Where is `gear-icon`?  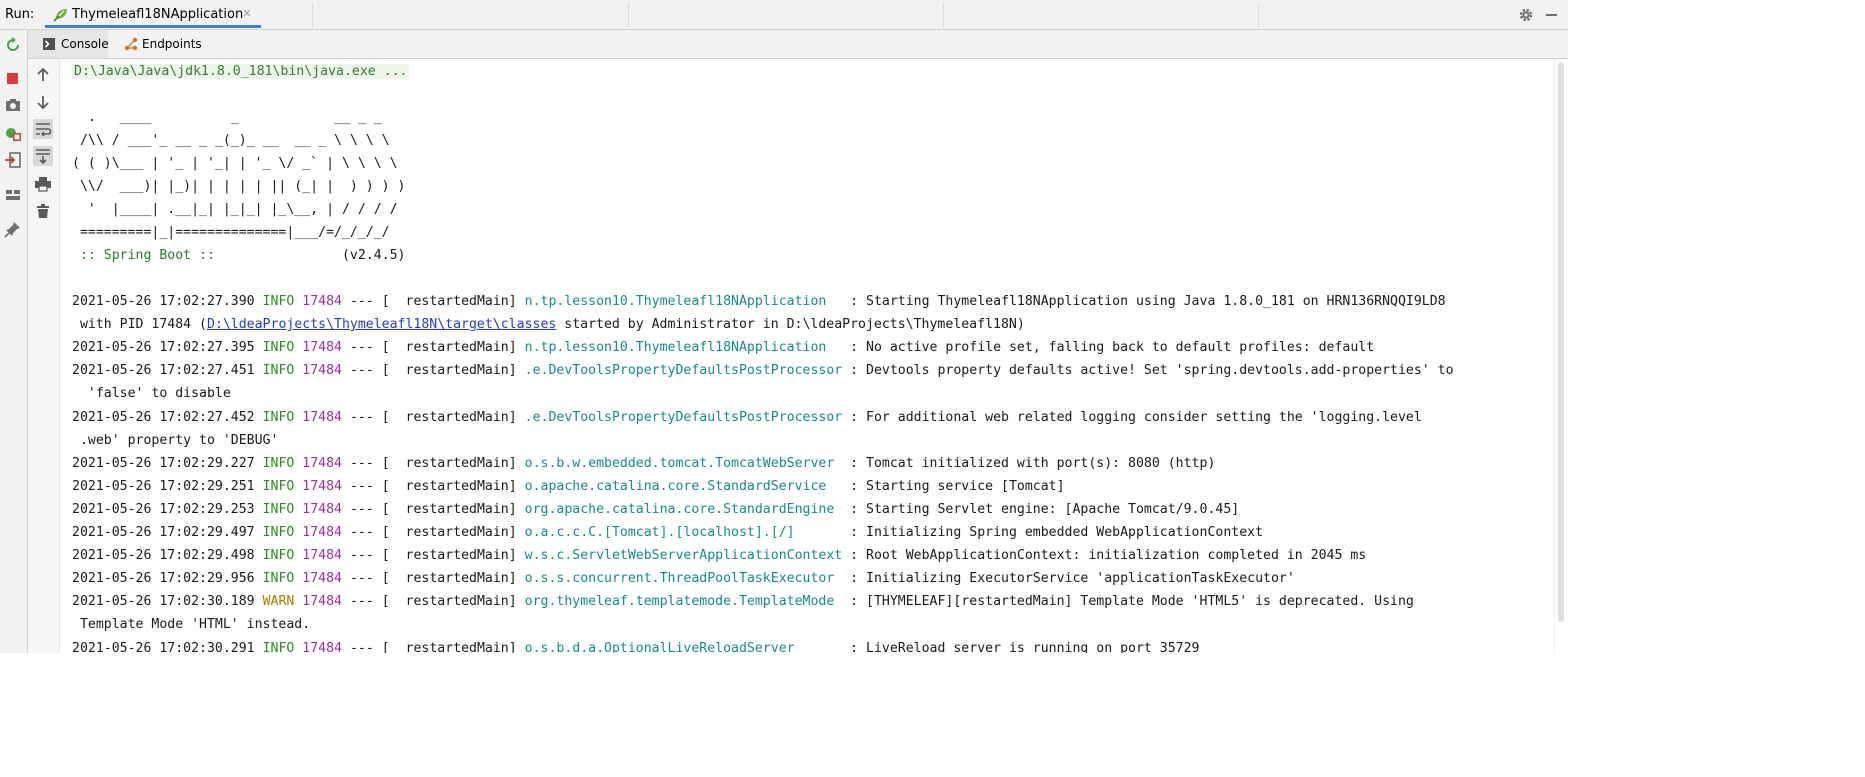
gear-icon is located at coordinates (1526, 15).